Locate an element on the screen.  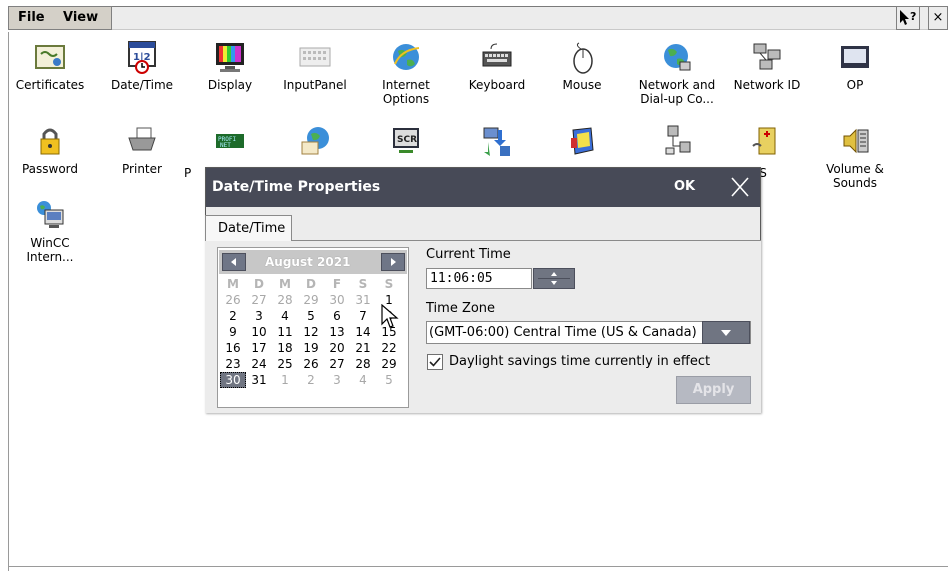
dialog-title: Date/Time Properties is located at coordinates (296, 187).